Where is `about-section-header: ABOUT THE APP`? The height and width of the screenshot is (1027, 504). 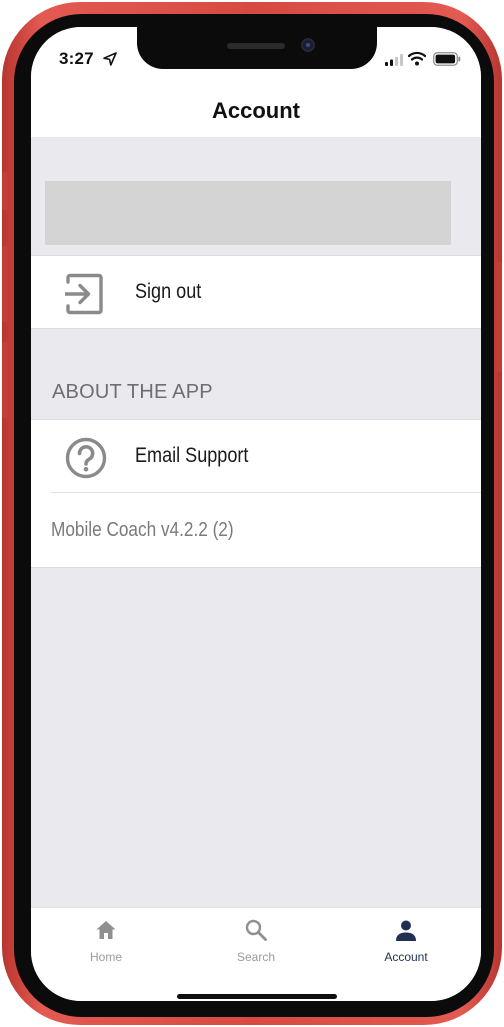
about-section-header: ABOUT THE APP is located at coordinates (132, 392).